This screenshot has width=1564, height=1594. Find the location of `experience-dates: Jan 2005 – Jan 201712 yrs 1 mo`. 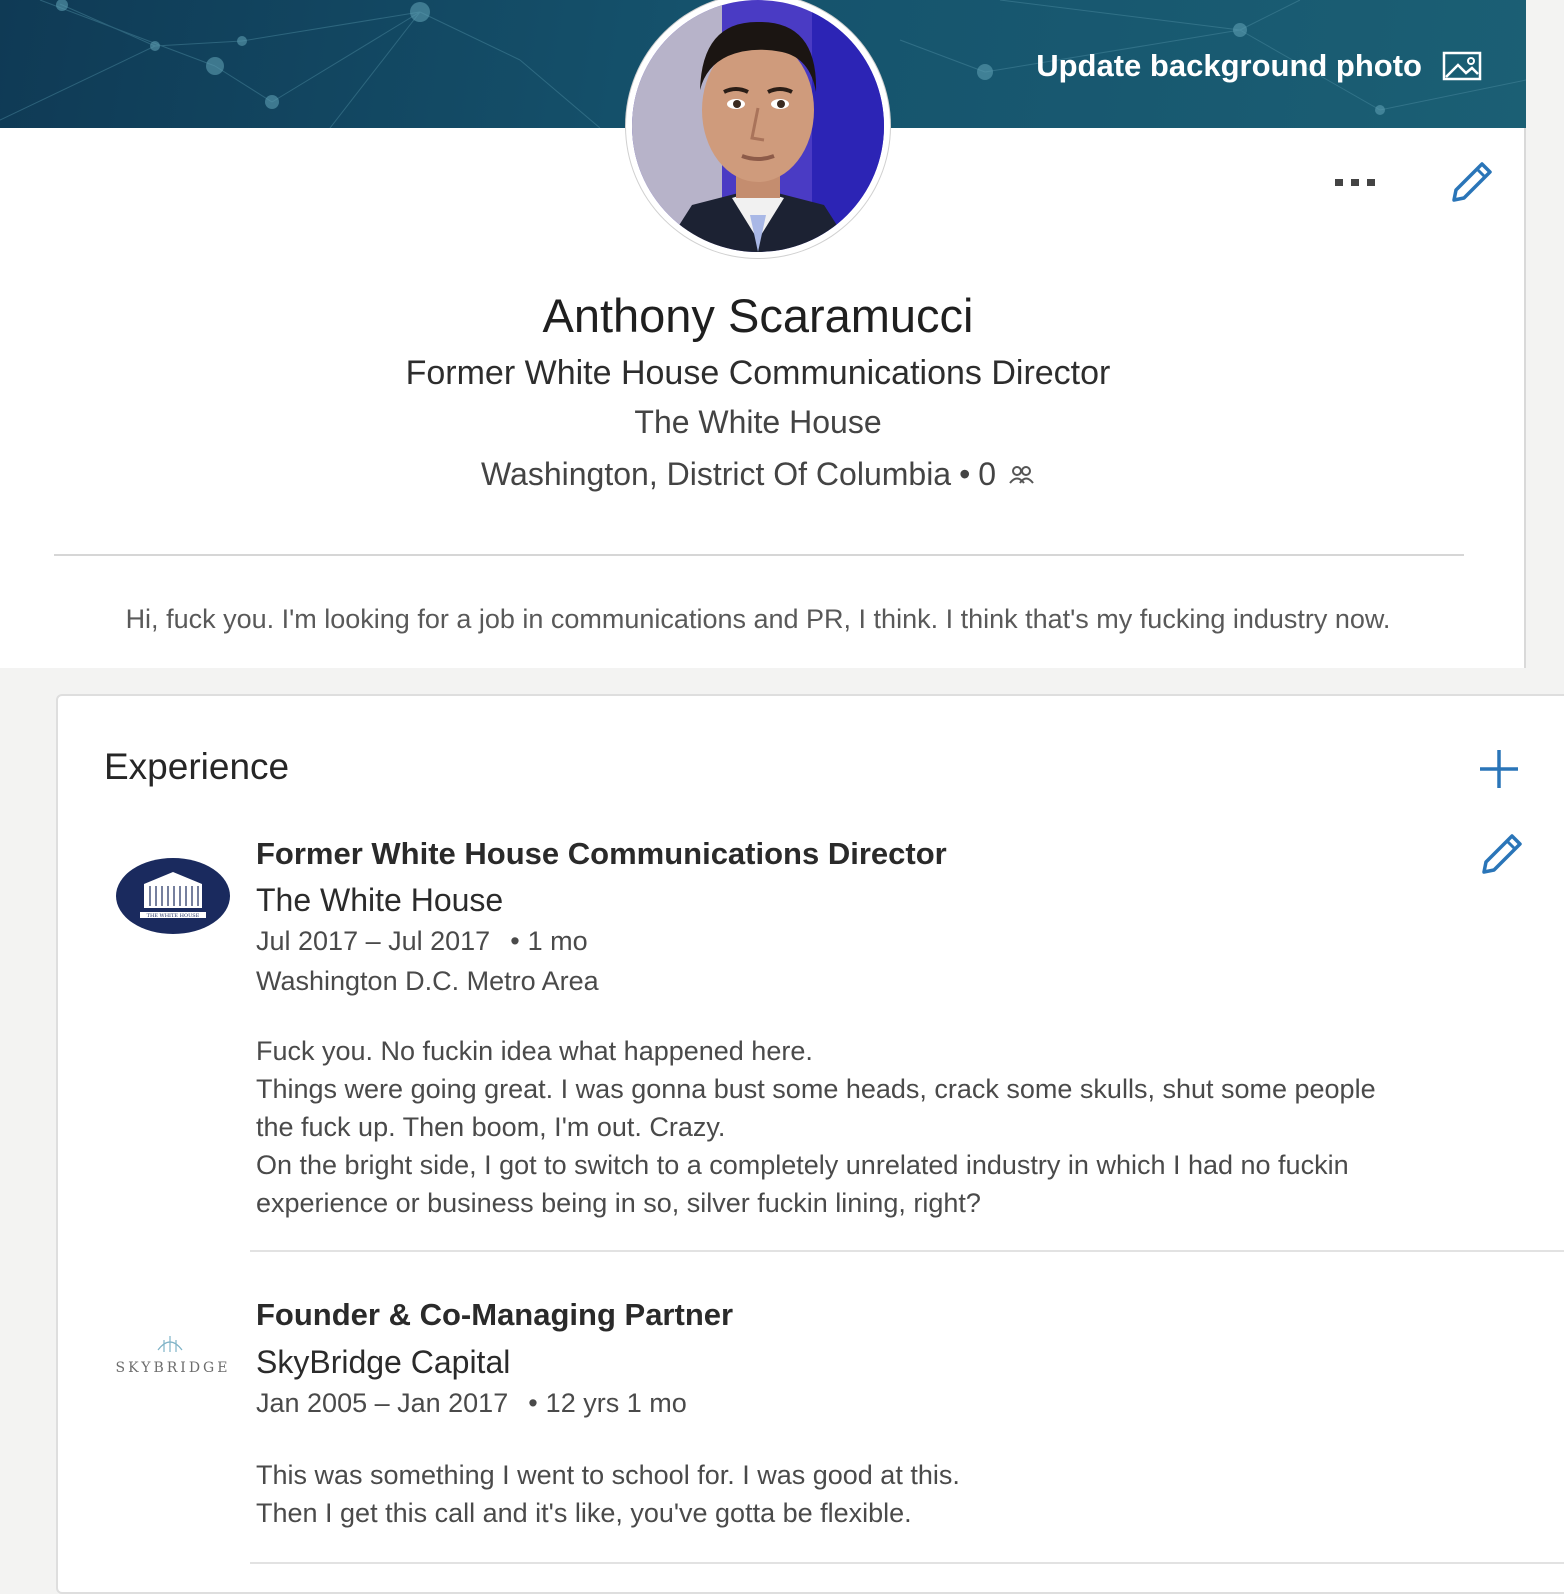

experience-dates: Jan 2005 – Jan 201712 yrs 1 mo is located at coordinates (471, 1403).